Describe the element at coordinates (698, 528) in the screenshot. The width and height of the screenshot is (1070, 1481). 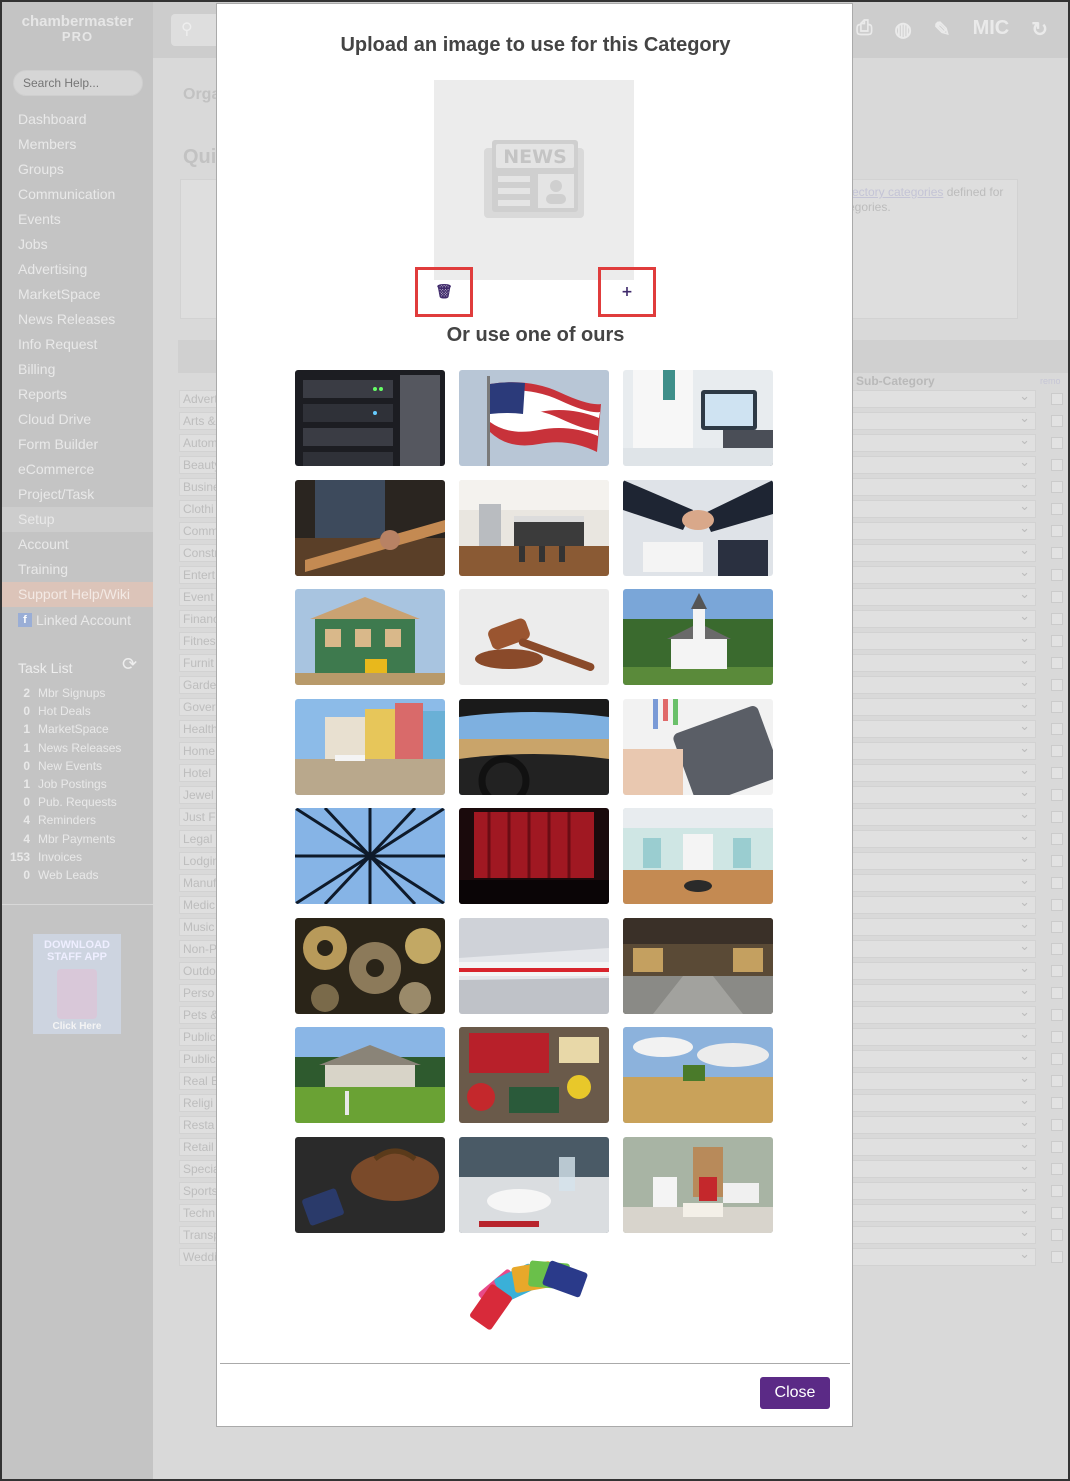
I see `stock-image-handshake` at that location.